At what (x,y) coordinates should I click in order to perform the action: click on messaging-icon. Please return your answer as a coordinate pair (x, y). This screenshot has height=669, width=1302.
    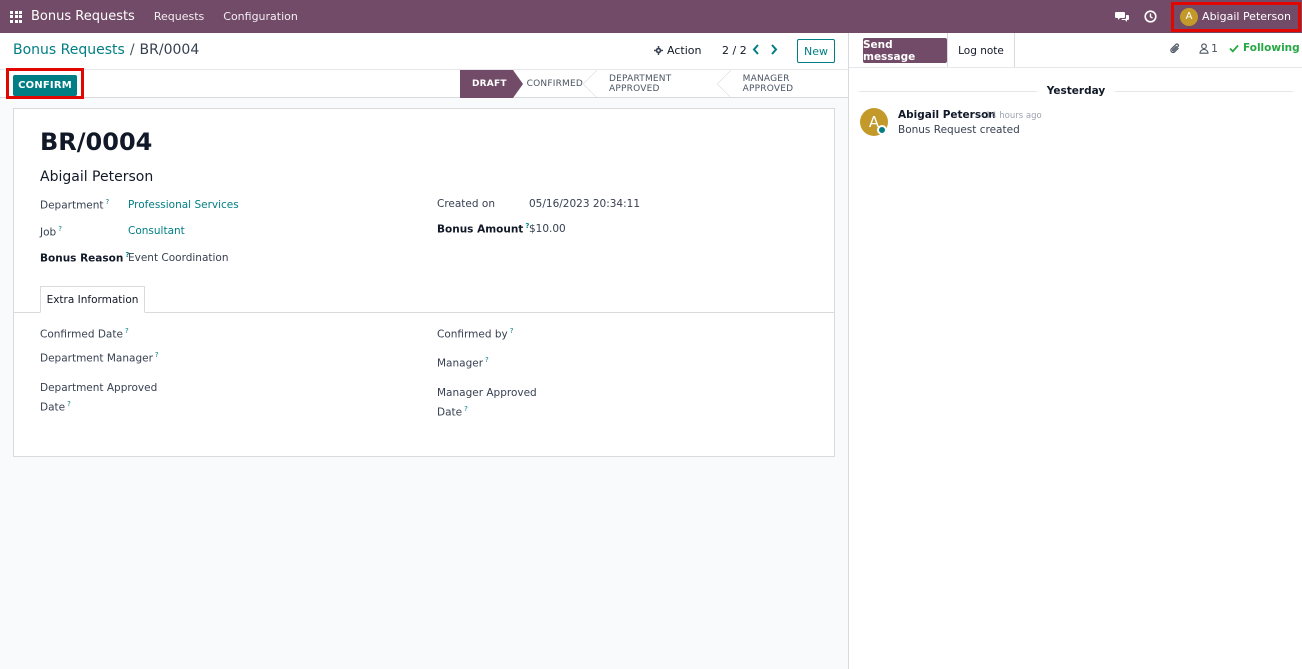
    Looking at the image, I should click on (1122, 17).